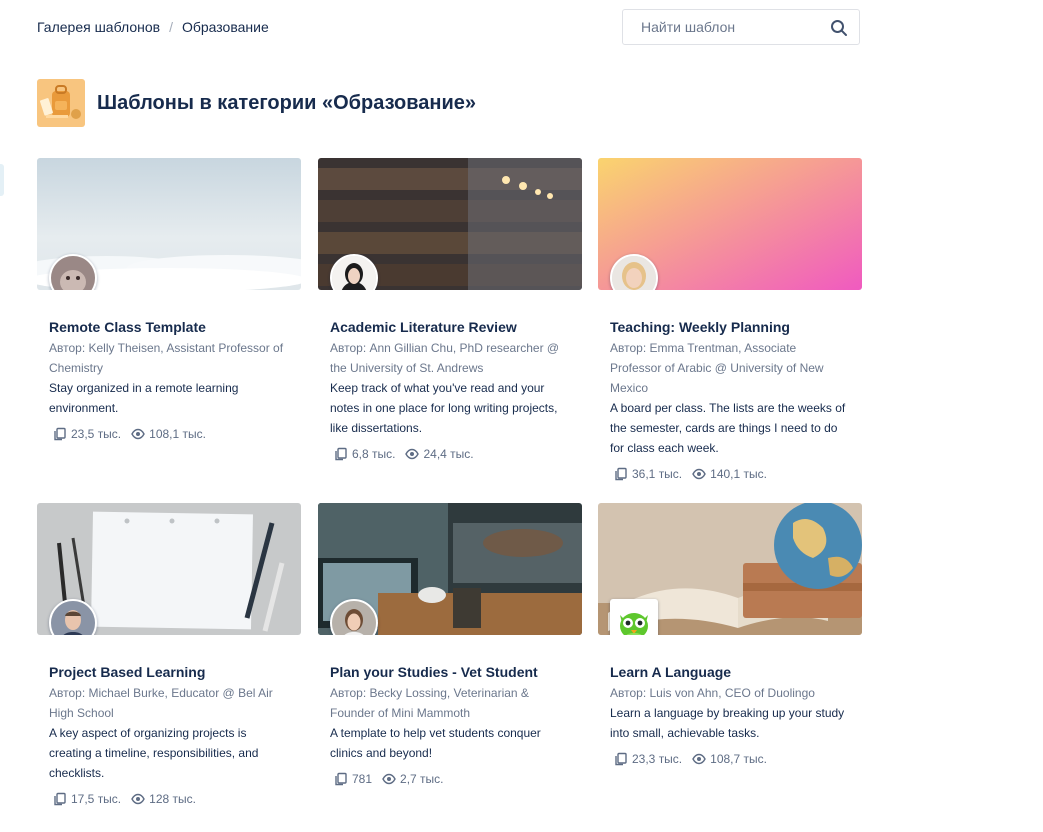  I want to click on card-stats: 23,5 тыс. 108,1 тыс., so click(169, 434).